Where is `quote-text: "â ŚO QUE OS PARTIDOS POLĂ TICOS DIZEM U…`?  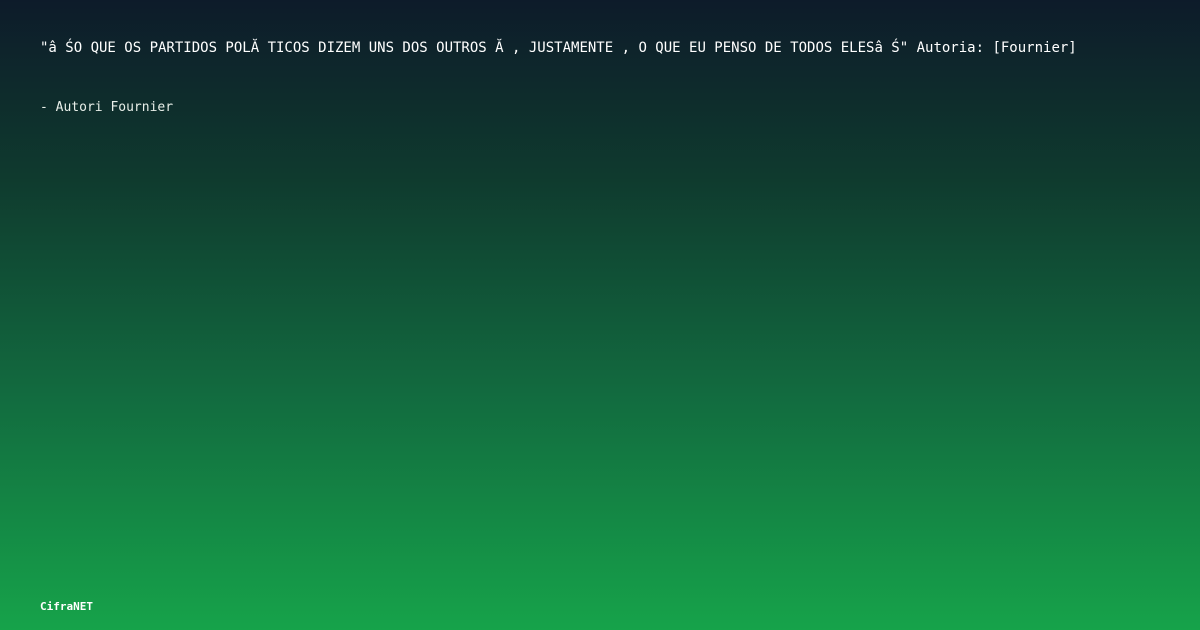
quote-text: "â ŚO QUE OS PARTIDOS POLĂ TICOS DIZEM U… is located at coordinates (558, 48).